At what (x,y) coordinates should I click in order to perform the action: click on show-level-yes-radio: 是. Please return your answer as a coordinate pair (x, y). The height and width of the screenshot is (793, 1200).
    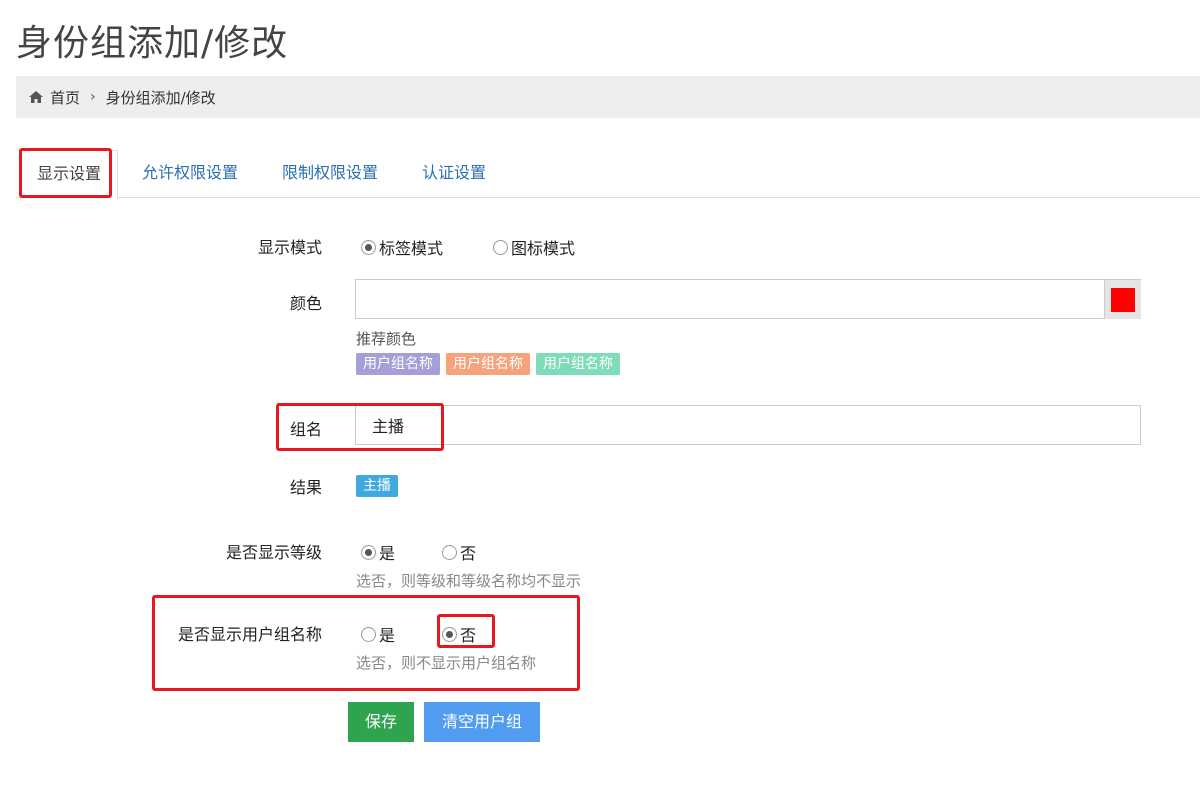
    Looking at the image, I should click on (378, 552).